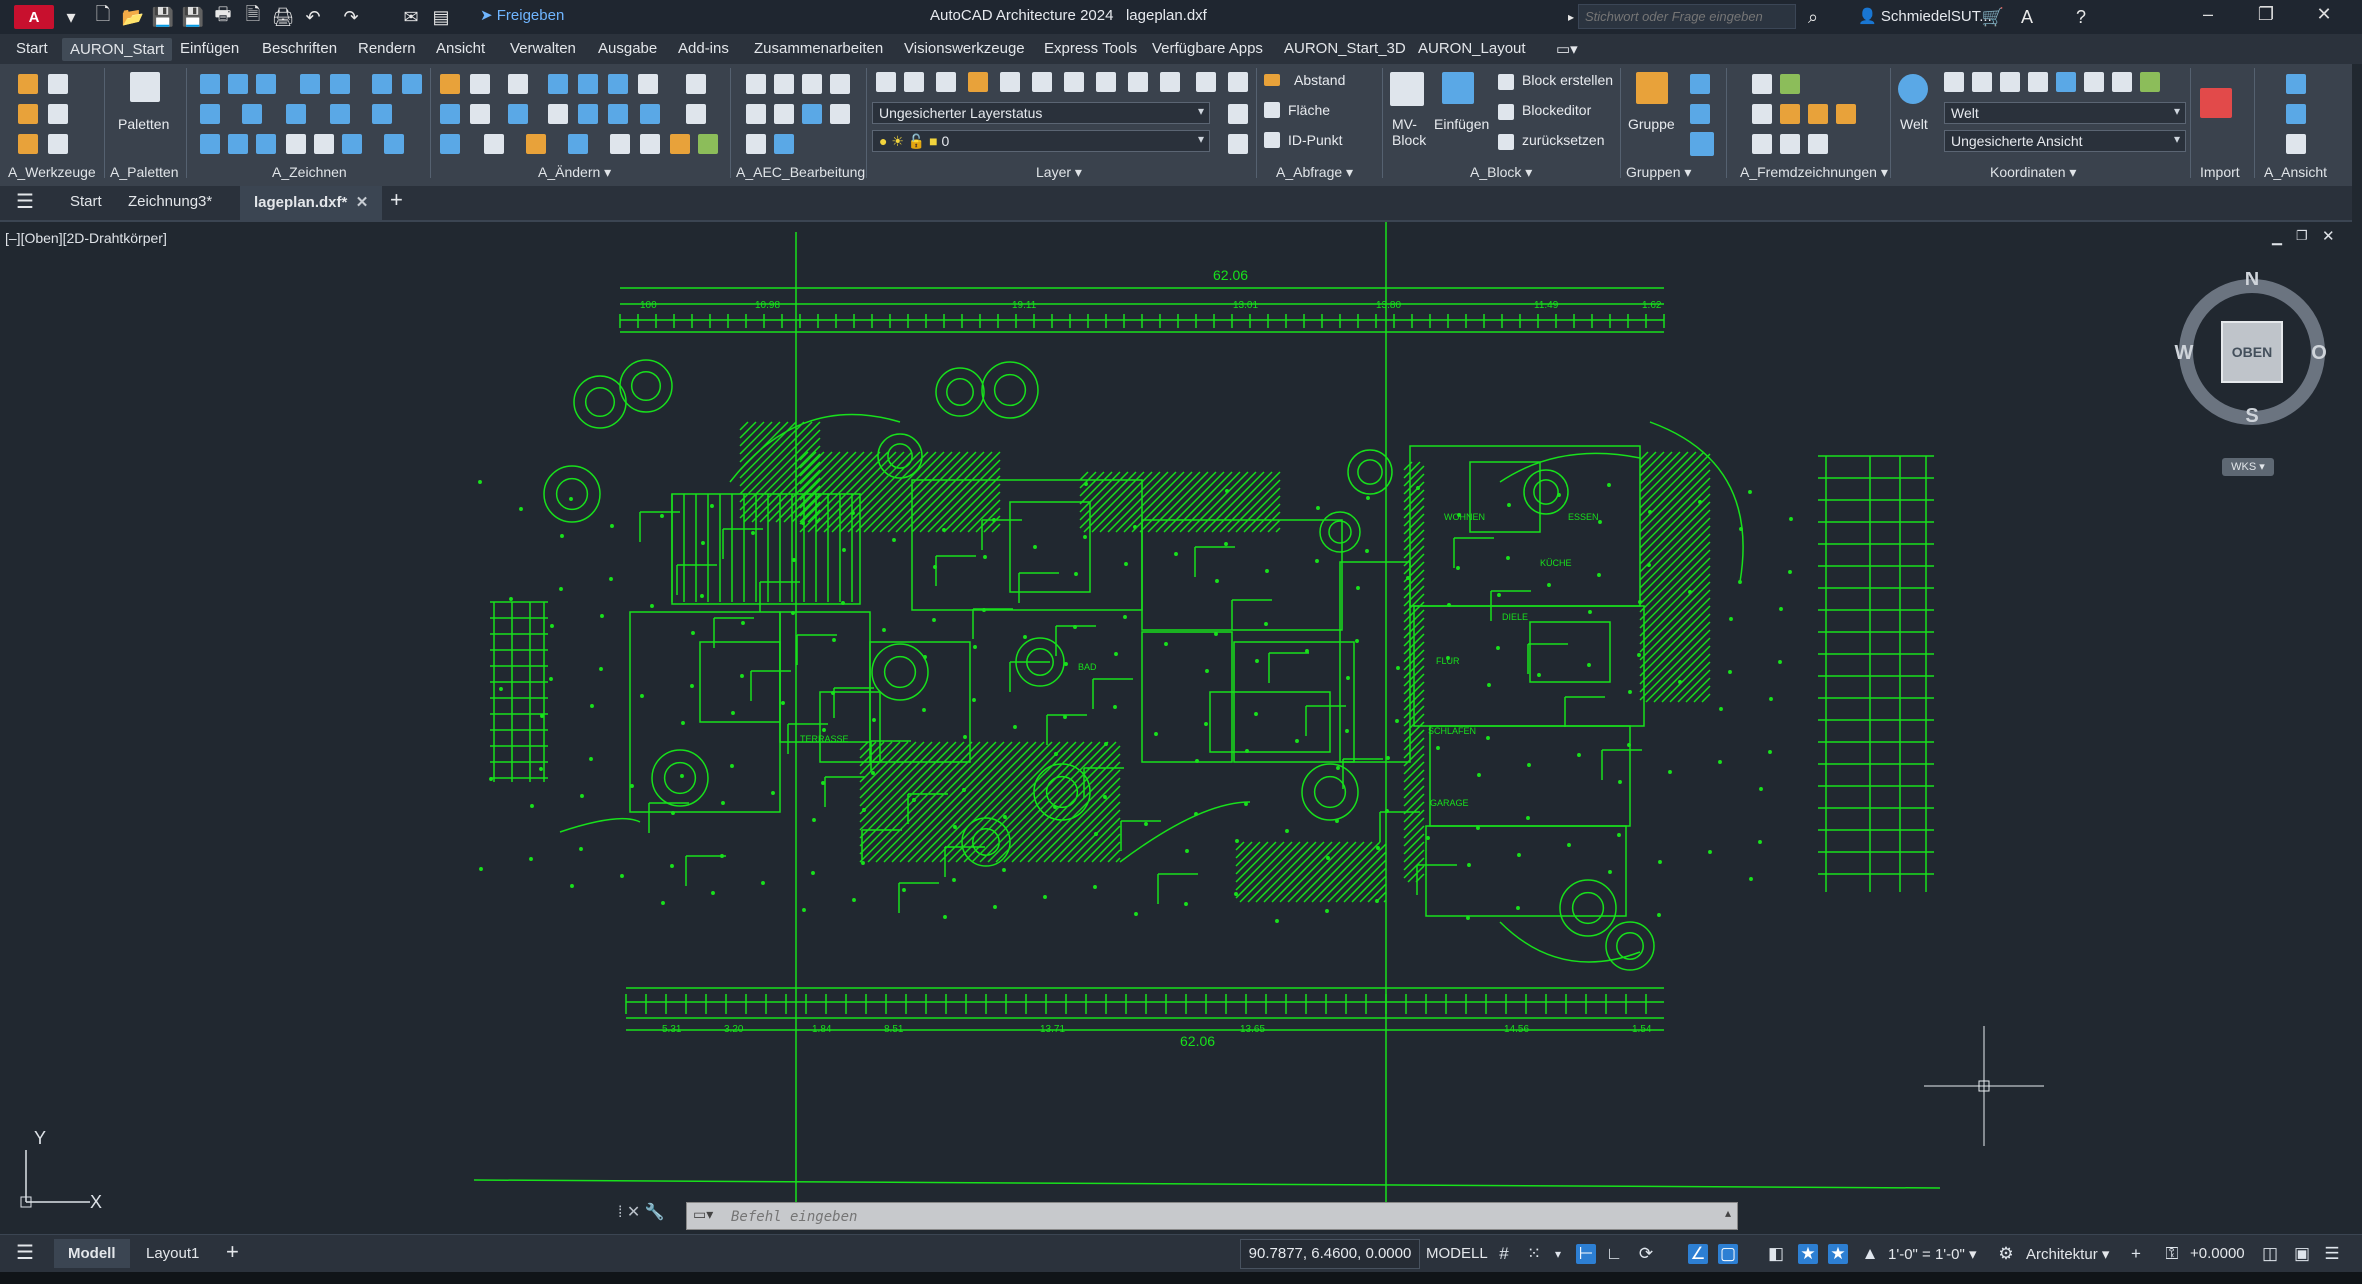 The height and width of the screenshot is (1284, 2362). Describe the element at coordinates (1472, 48) in the screenshot. I see `tab-auron-layout: AURON_Layout` at that location.